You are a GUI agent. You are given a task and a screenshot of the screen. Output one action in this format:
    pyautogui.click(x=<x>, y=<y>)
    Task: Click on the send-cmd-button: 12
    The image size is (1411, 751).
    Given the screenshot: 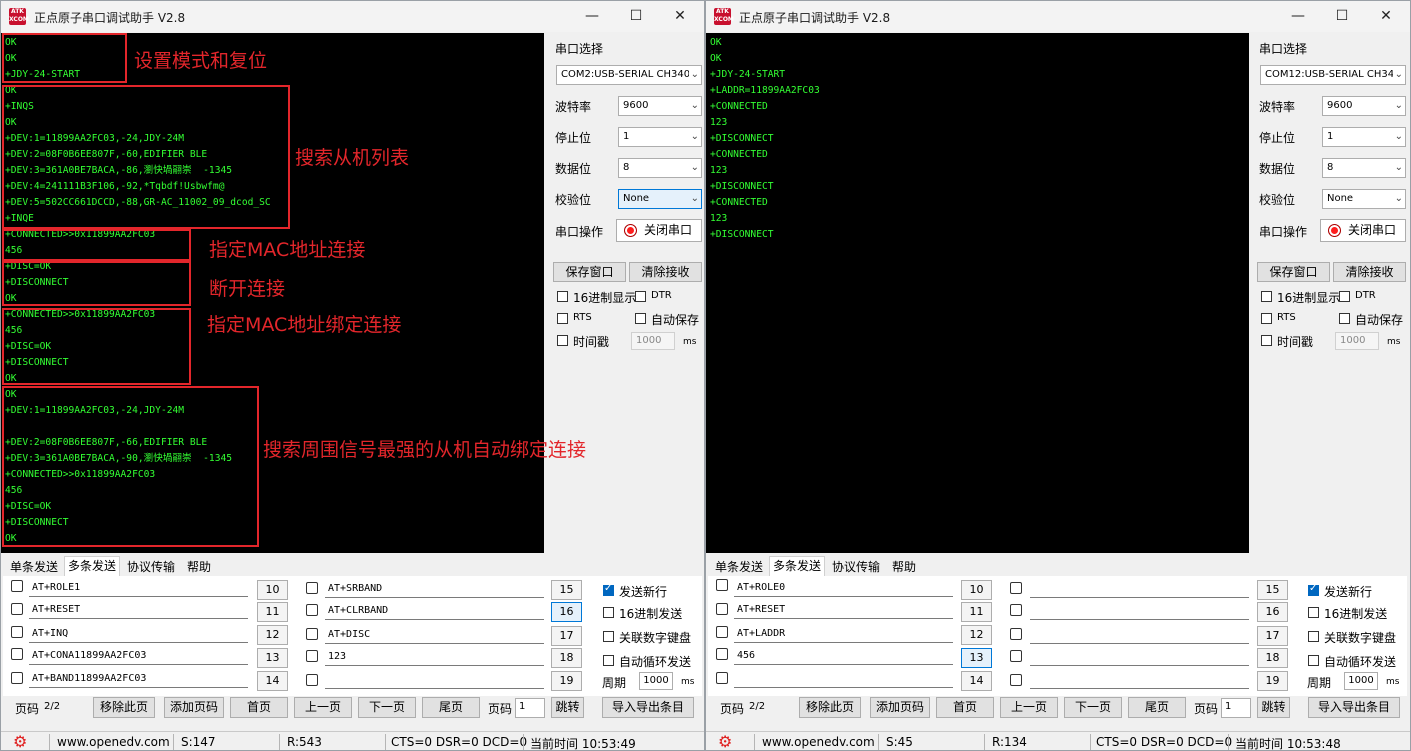 What is the action you would take?
    pyautogui.click(x=976, y=635)
    